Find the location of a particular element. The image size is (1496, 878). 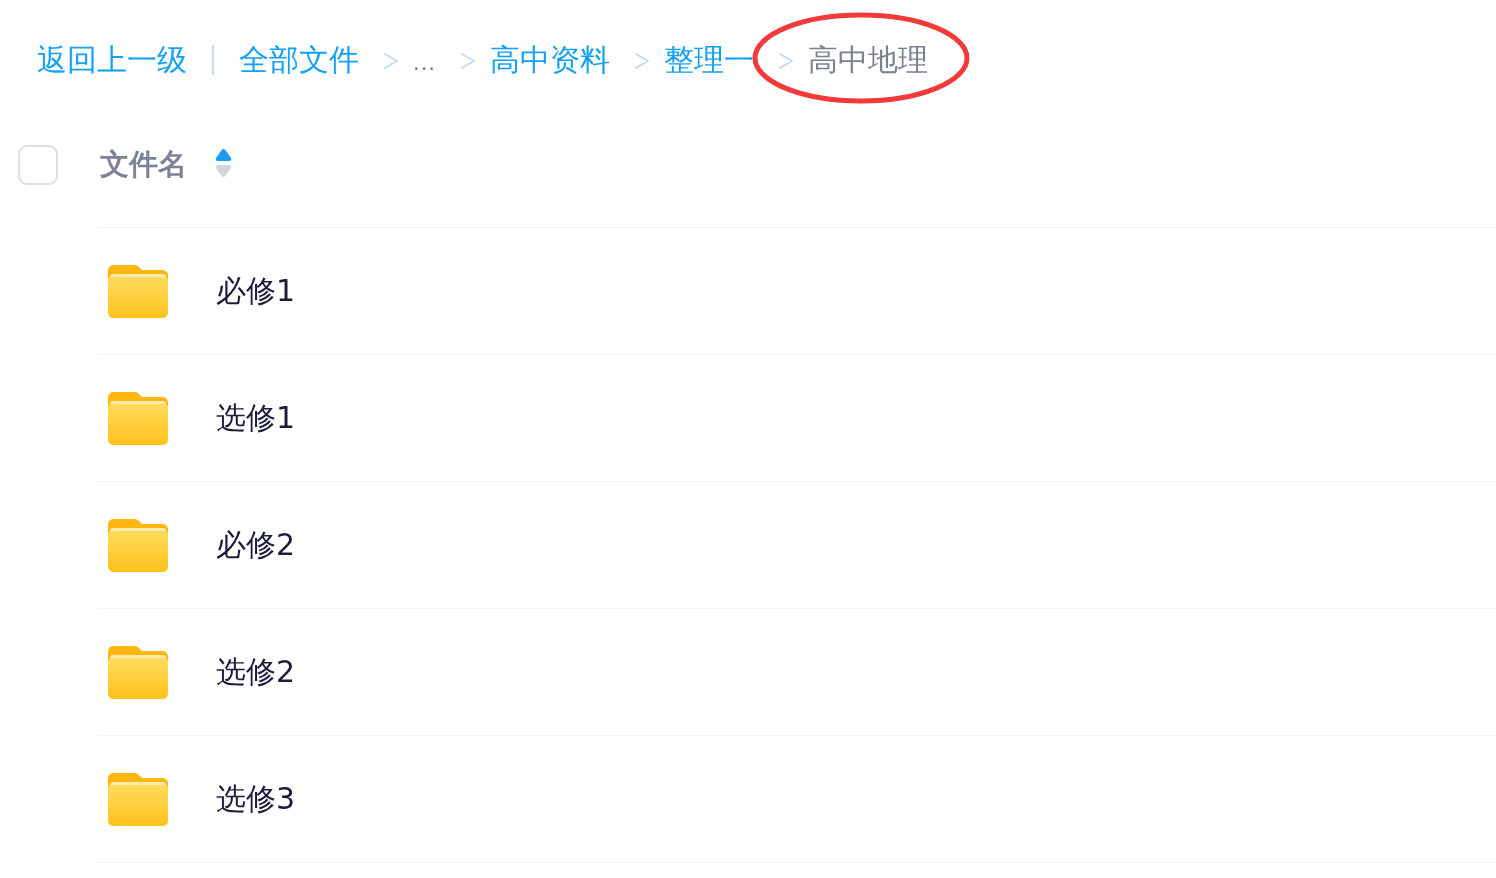

file-name: 选修3 is located at coordinates (256, 799).